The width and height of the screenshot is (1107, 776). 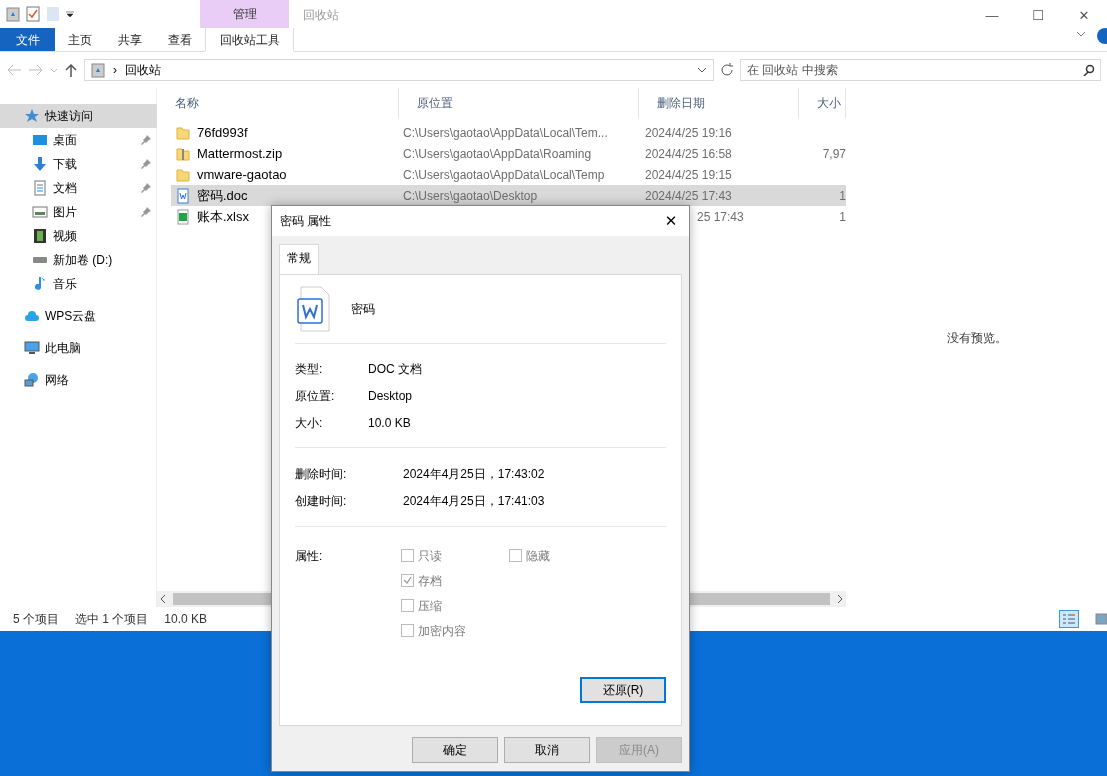 I want to click on field-label: 类型:, so click(x=309, y=369).